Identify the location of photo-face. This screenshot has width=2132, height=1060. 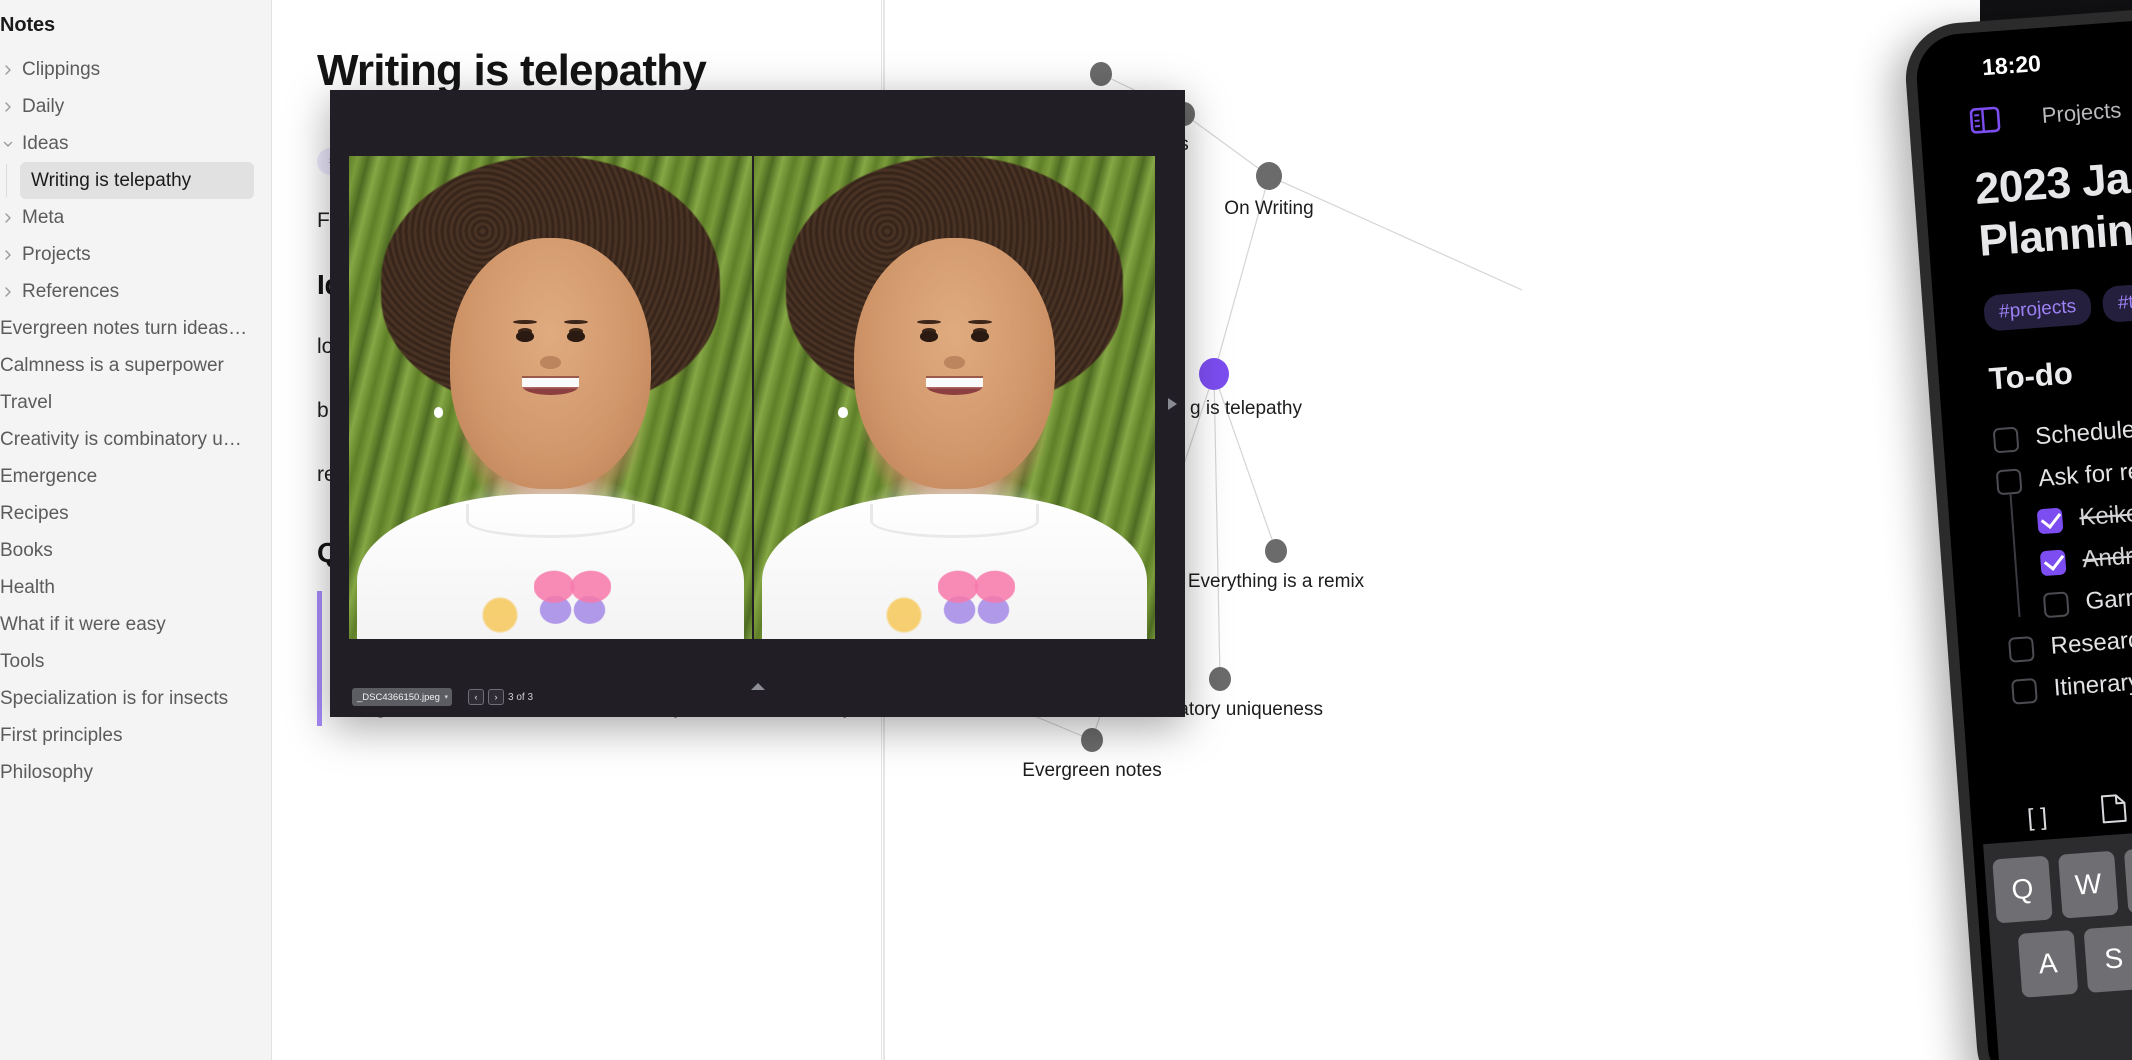
(954, 364).